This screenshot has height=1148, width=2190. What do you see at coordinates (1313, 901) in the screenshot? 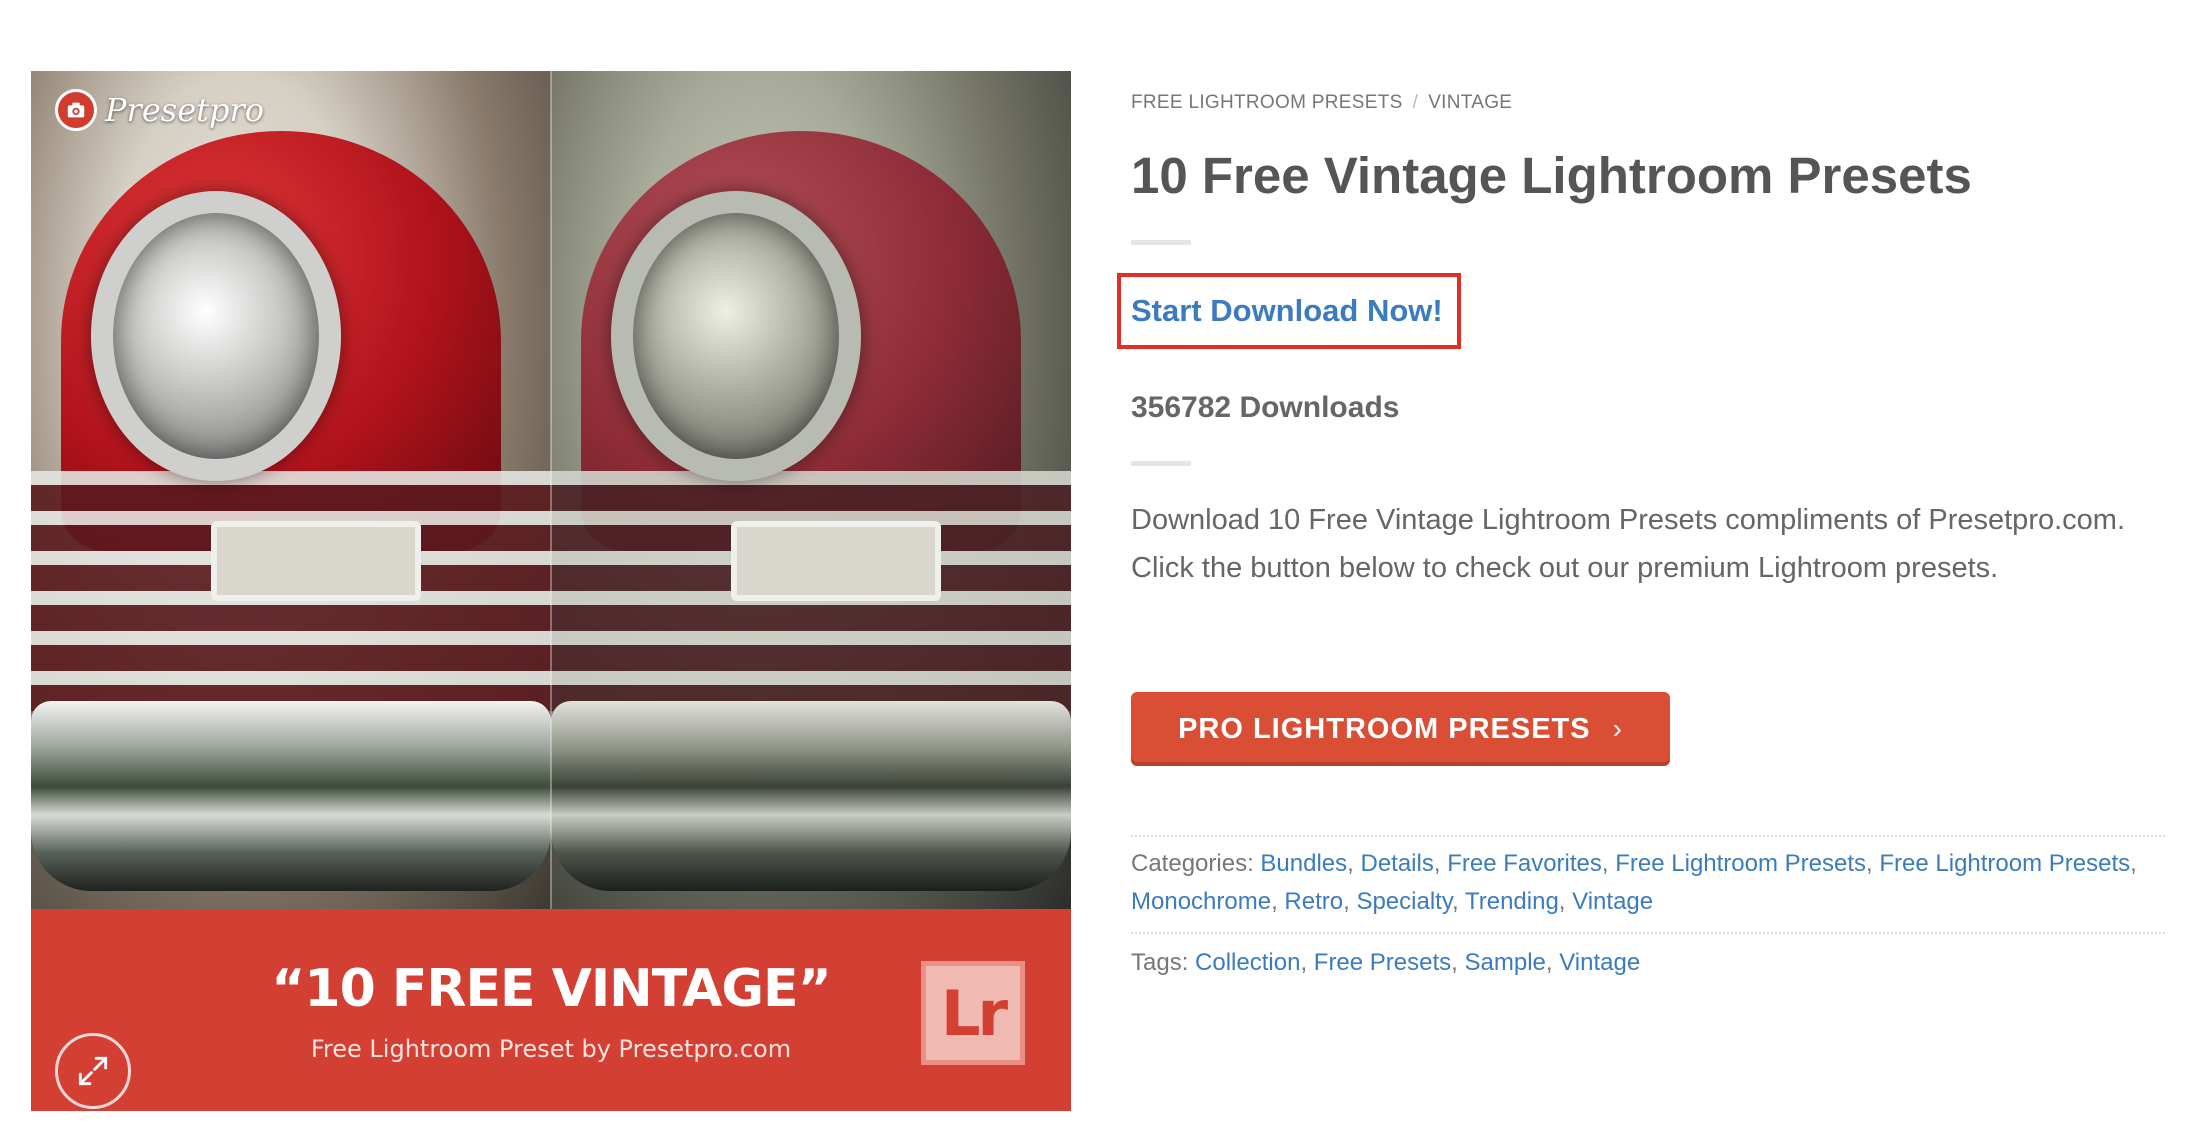
I see `category-link: Retro` at bounding box center [1313, 901].